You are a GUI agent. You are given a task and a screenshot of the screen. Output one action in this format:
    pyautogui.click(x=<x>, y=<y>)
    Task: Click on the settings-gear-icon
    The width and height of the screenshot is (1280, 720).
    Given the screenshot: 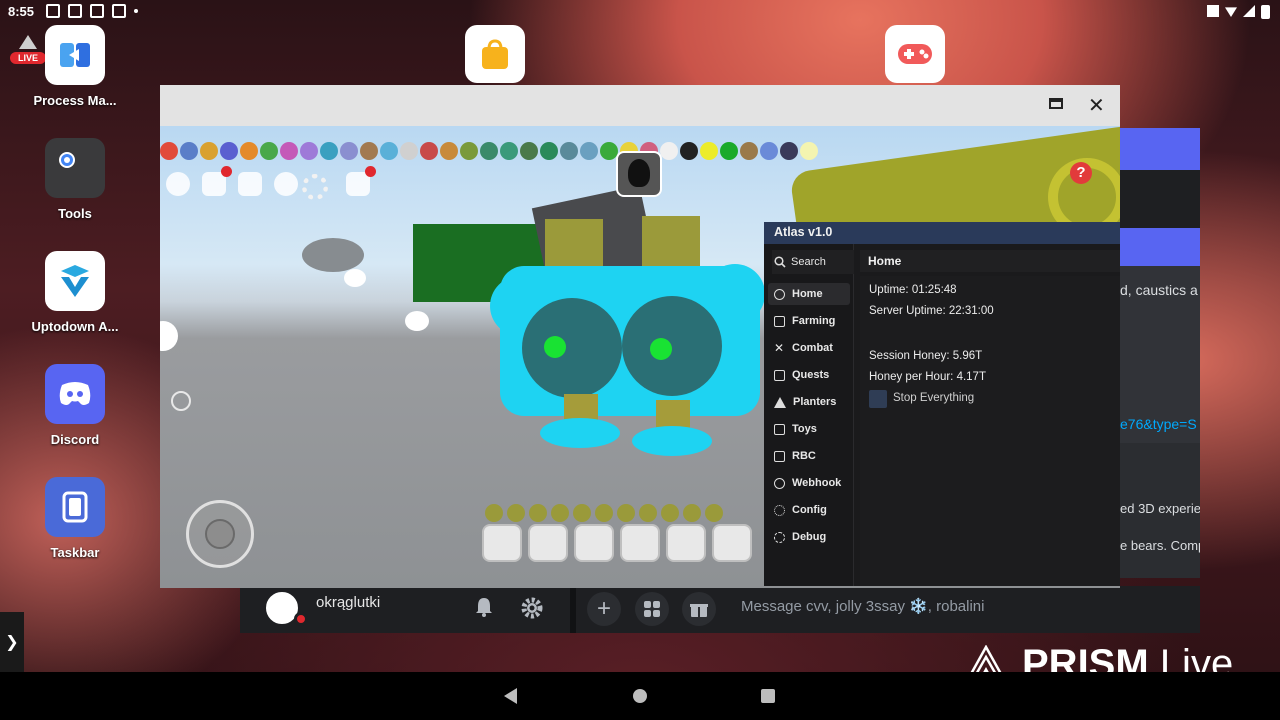 What is the action you would take?
    pyautogui.click(x=532, y=608)
    